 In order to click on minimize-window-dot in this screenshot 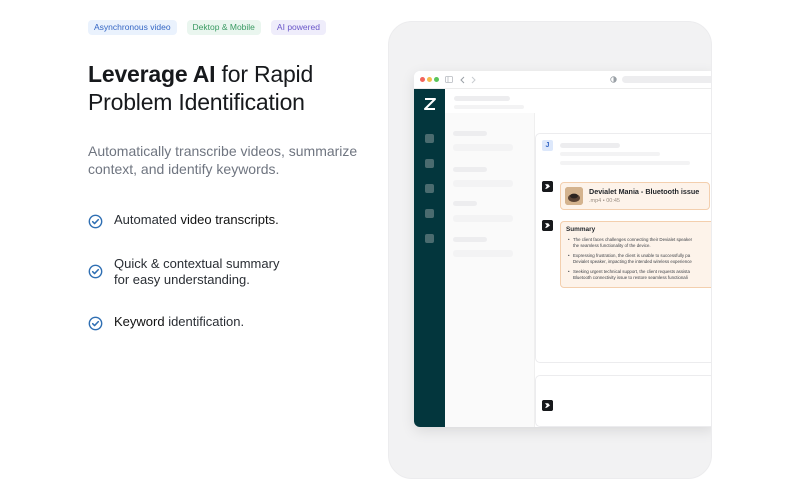, I will do `click(429, 79)`.